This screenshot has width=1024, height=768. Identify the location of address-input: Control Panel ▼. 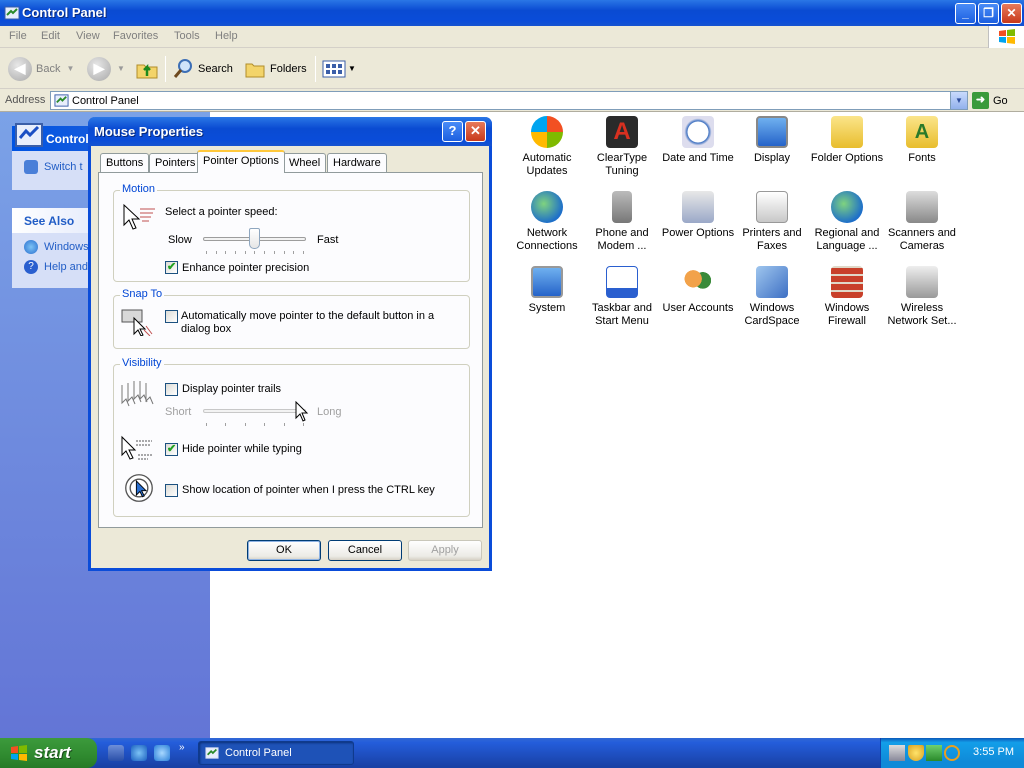
(509, 100).